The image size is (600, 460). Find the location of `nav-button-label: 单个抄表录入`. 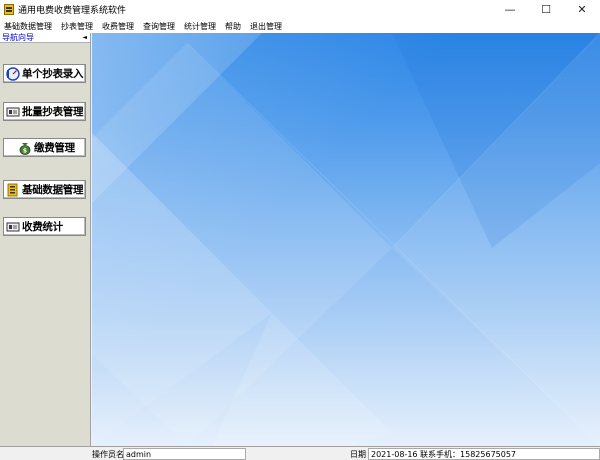

nav-button-label: 单个抄表录入 is located at coordinates (53, 74).